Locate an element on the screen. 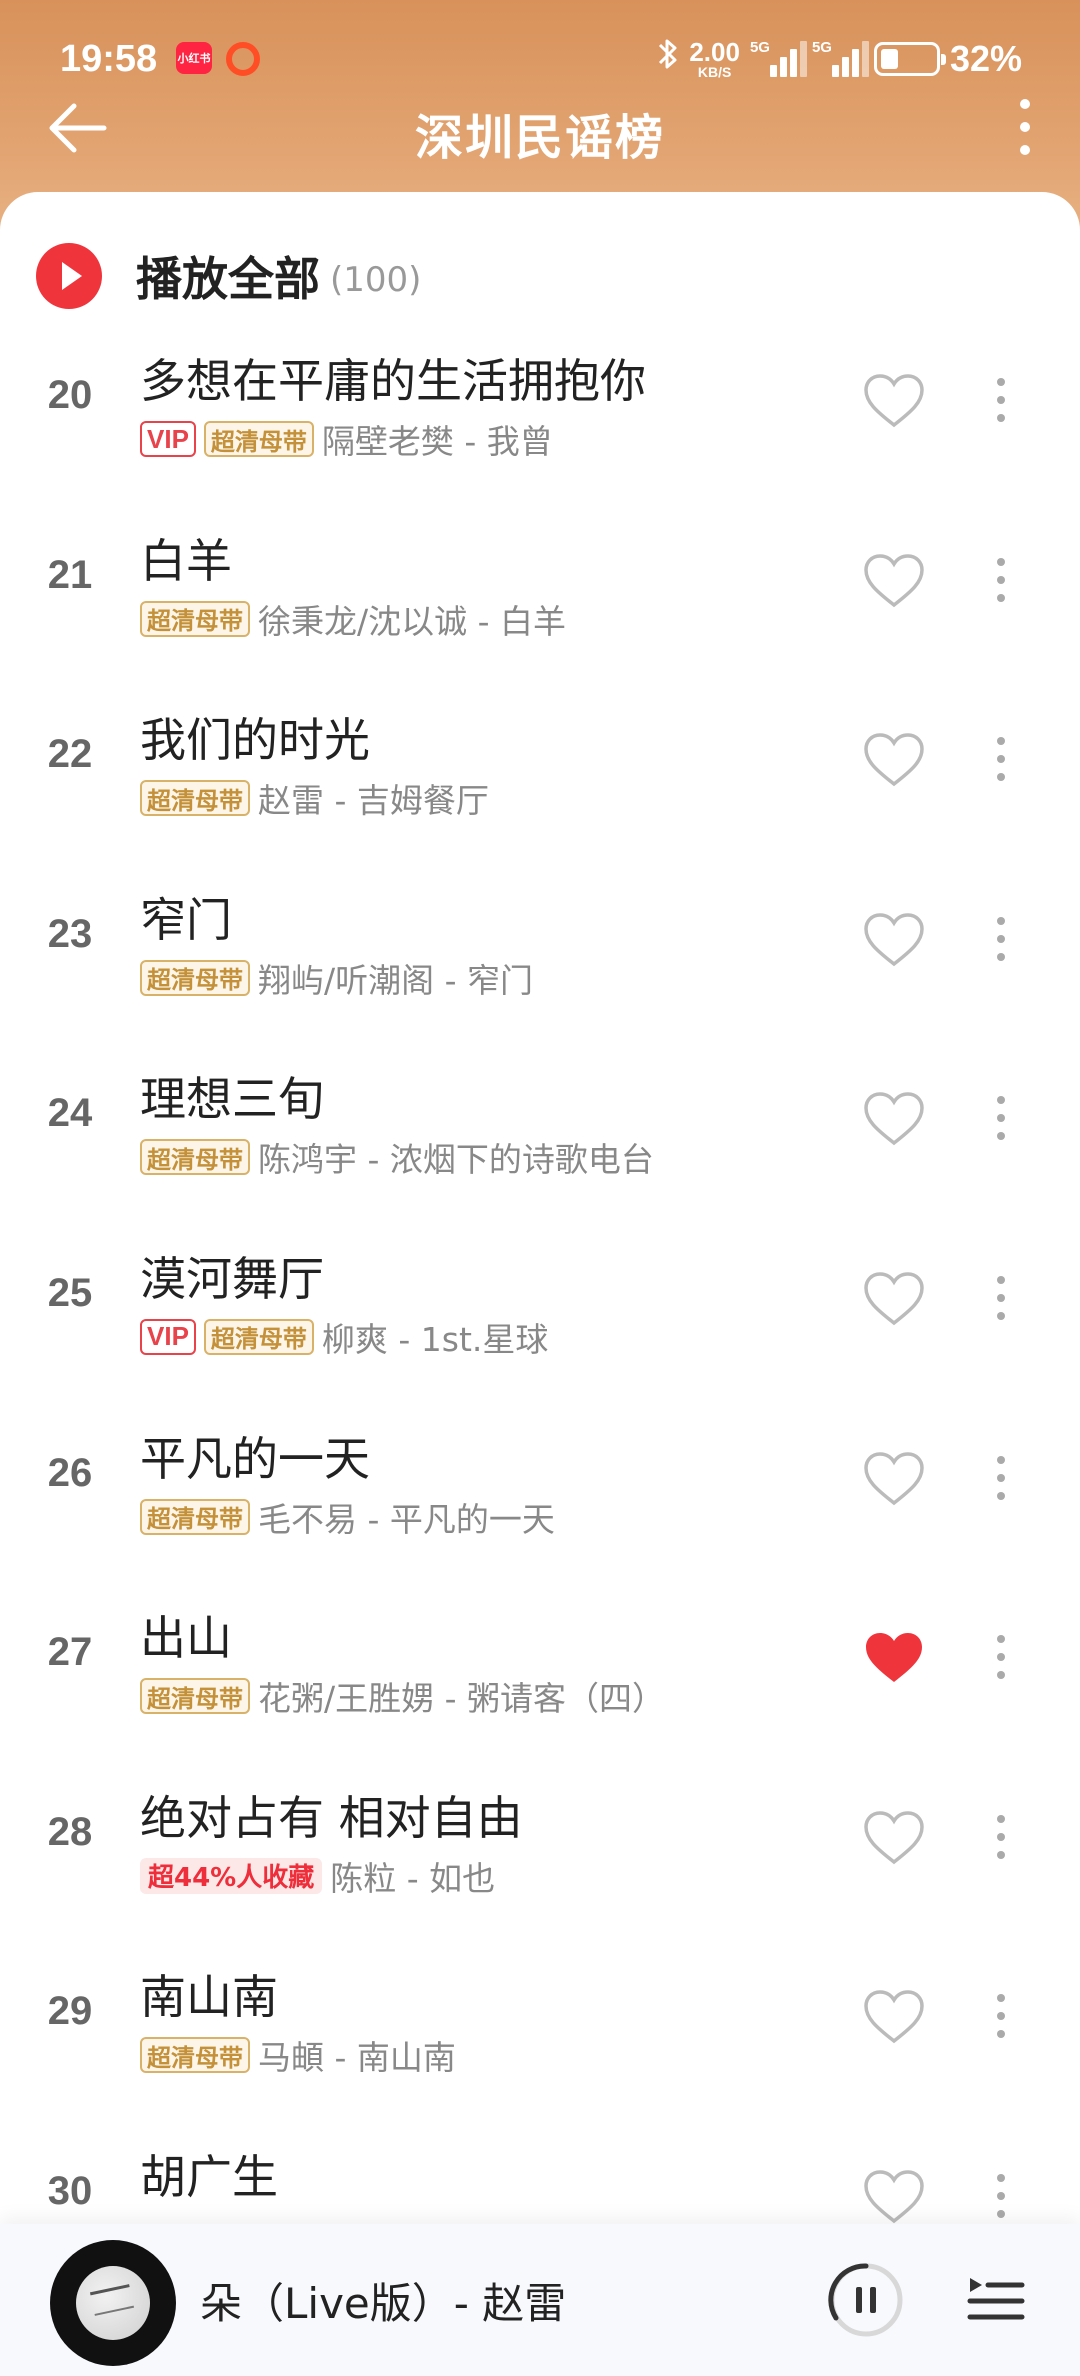  song-rank: 22 is located at coordinates (70, 754).